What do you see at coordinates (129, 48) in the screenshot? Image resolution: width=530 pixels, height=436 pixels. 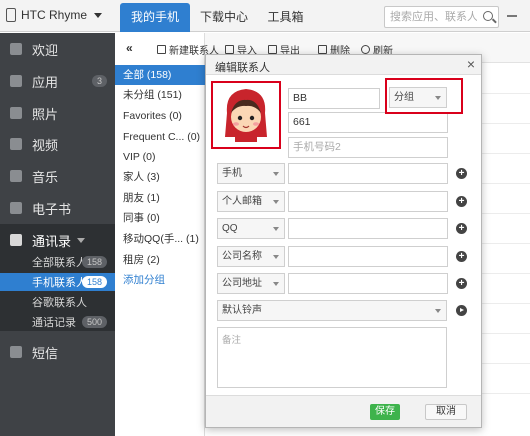 I see `collapse-sidebar-button: «` at bounding box center [129, 48].